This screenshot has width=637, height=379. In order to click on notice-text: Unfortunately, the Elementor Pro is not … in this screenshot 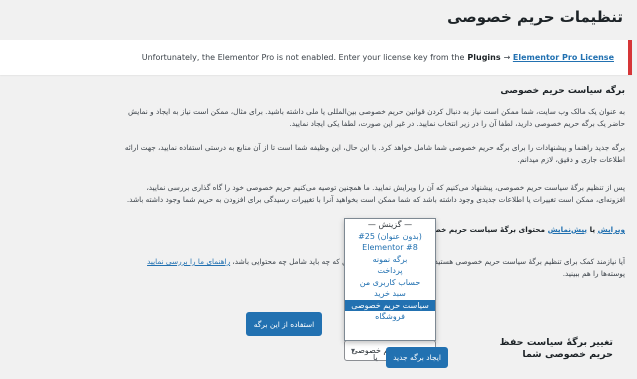, I will do `click(303, 57)`.